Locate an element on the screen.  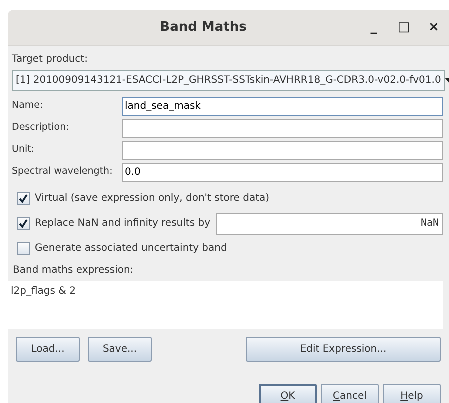
replacement-value-field: NaN is located at coordinates (329, 223).